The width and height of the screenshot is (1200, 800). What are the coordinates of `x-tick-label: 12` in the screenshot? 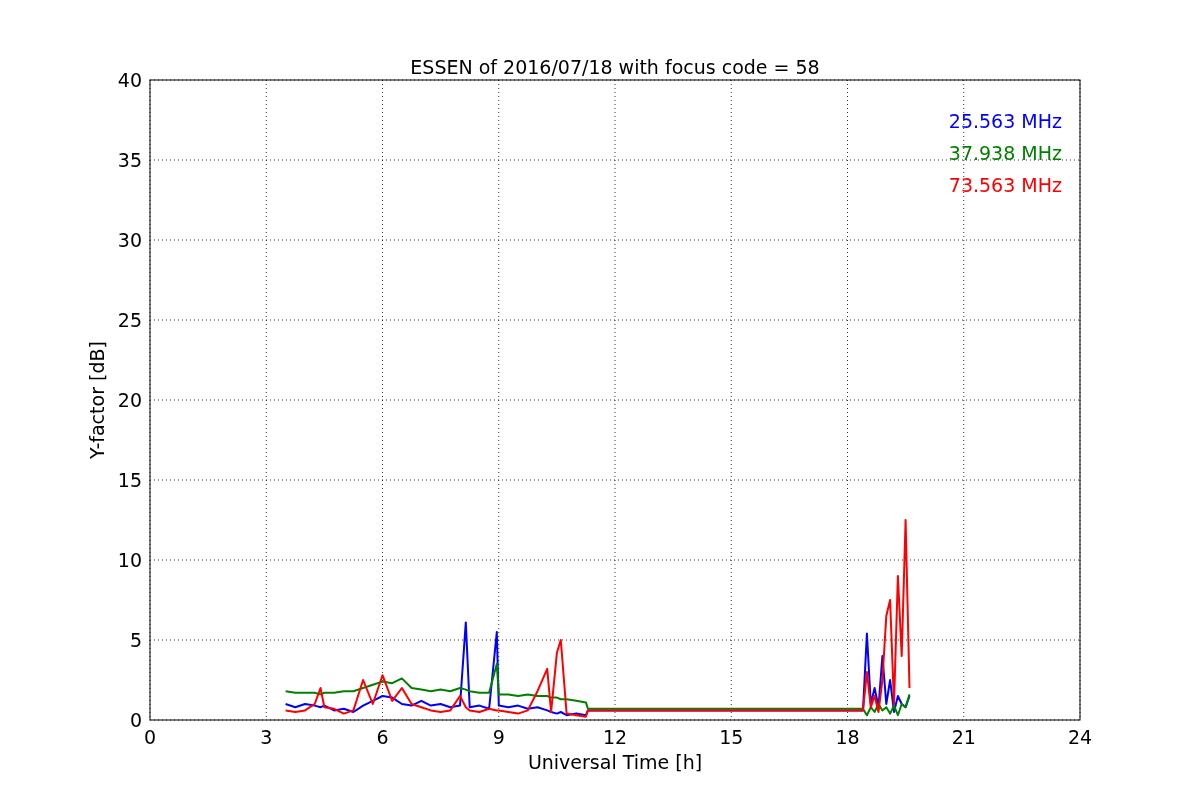 It's located at (615, 737).